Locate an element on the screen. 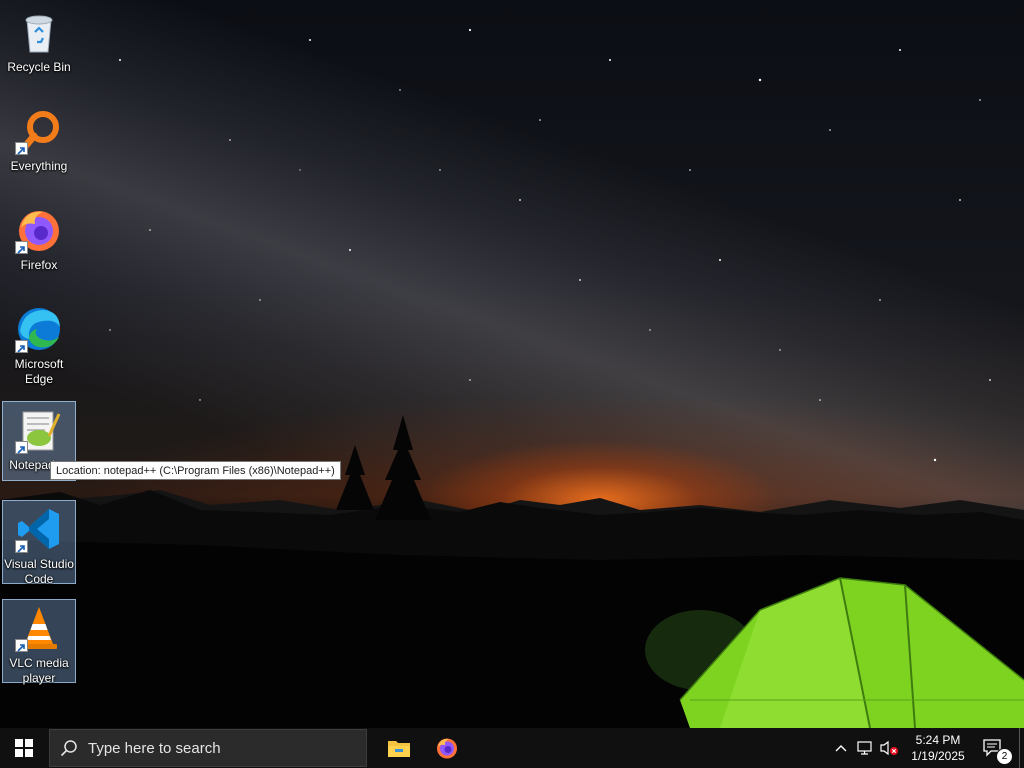 The height and width of the screenshot is (768, 1024). show-hidden-icons-button is located at coordinates (841, 748).